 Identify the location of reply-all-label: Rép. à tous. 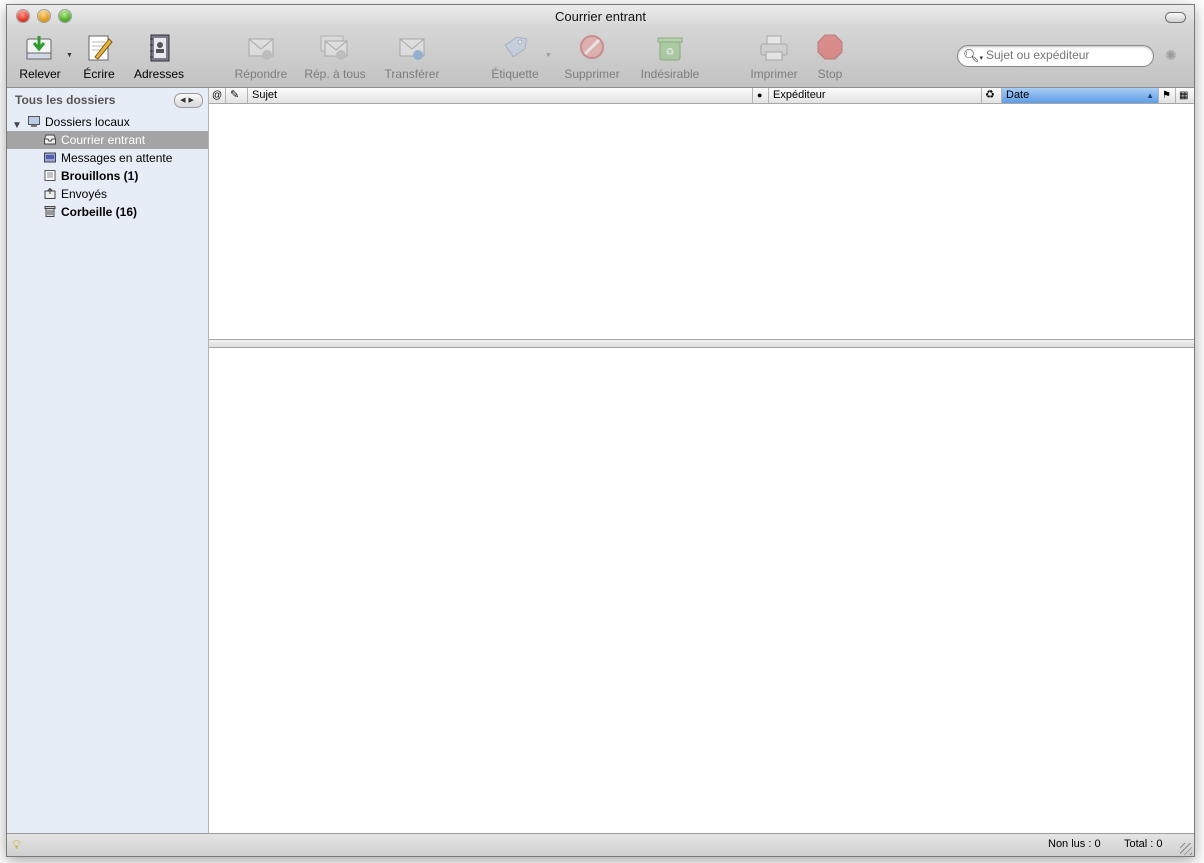
(335, 74).